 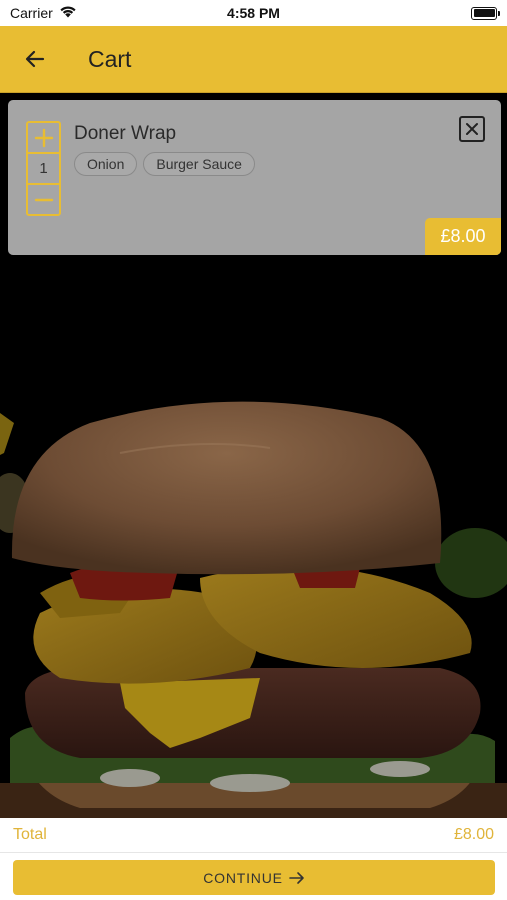 I want to click on quantity-value: 1, so click(x=43, y=168).